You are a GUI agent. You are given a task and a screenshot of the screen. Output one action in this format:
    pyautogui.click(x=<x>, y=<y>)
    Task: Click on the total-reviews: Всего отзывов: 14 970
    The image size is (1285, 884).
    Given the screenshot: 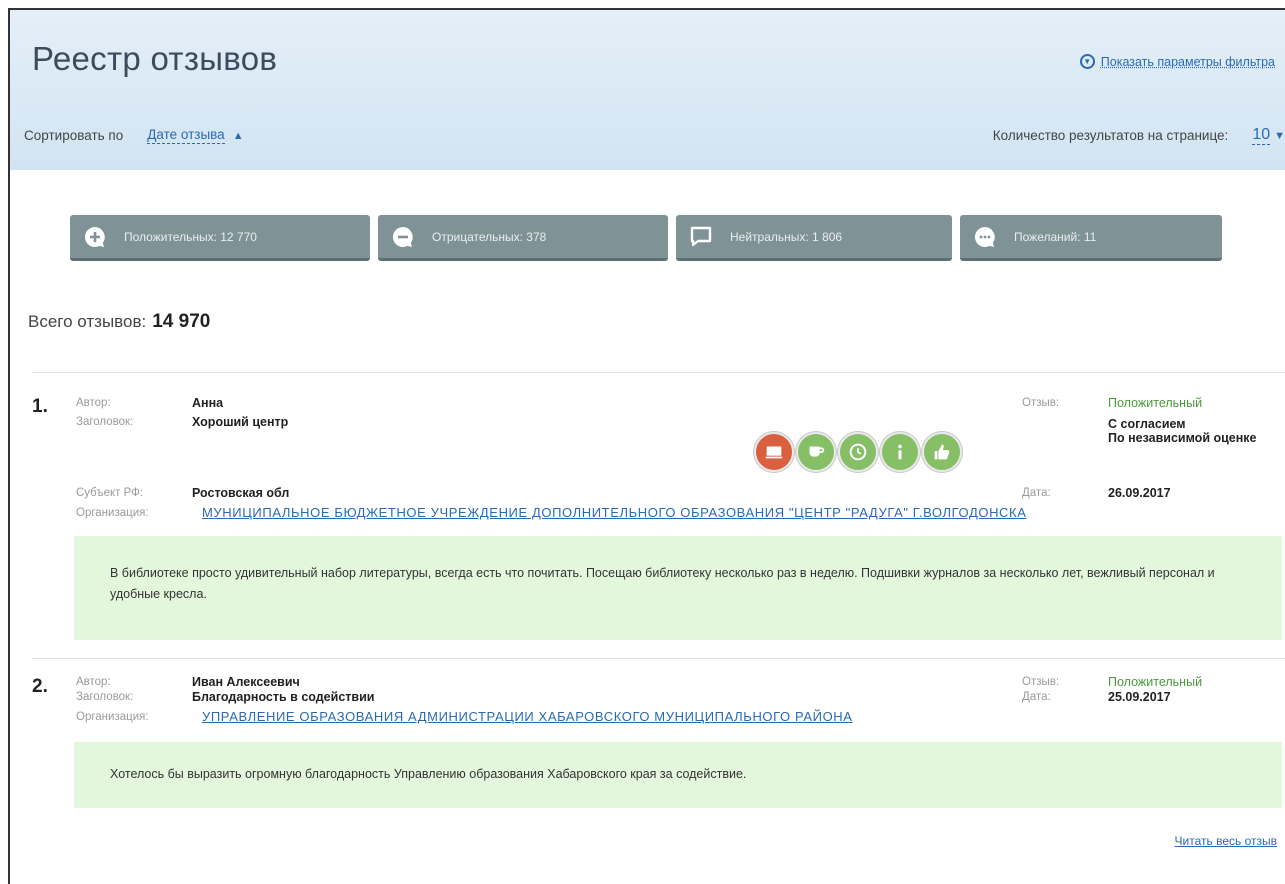 What is the action you would take?
    pyautogui.click(x=119, y=322)
    